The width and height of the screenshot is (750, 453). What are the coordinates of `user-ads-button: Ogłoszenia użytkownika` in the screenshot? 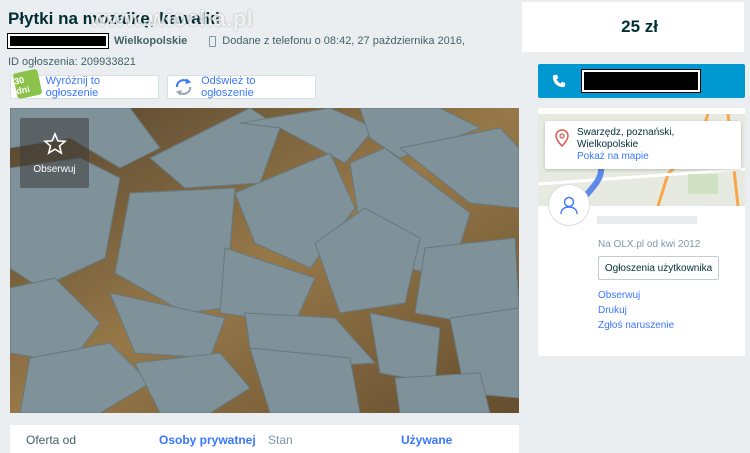 It's located at (658, 268).